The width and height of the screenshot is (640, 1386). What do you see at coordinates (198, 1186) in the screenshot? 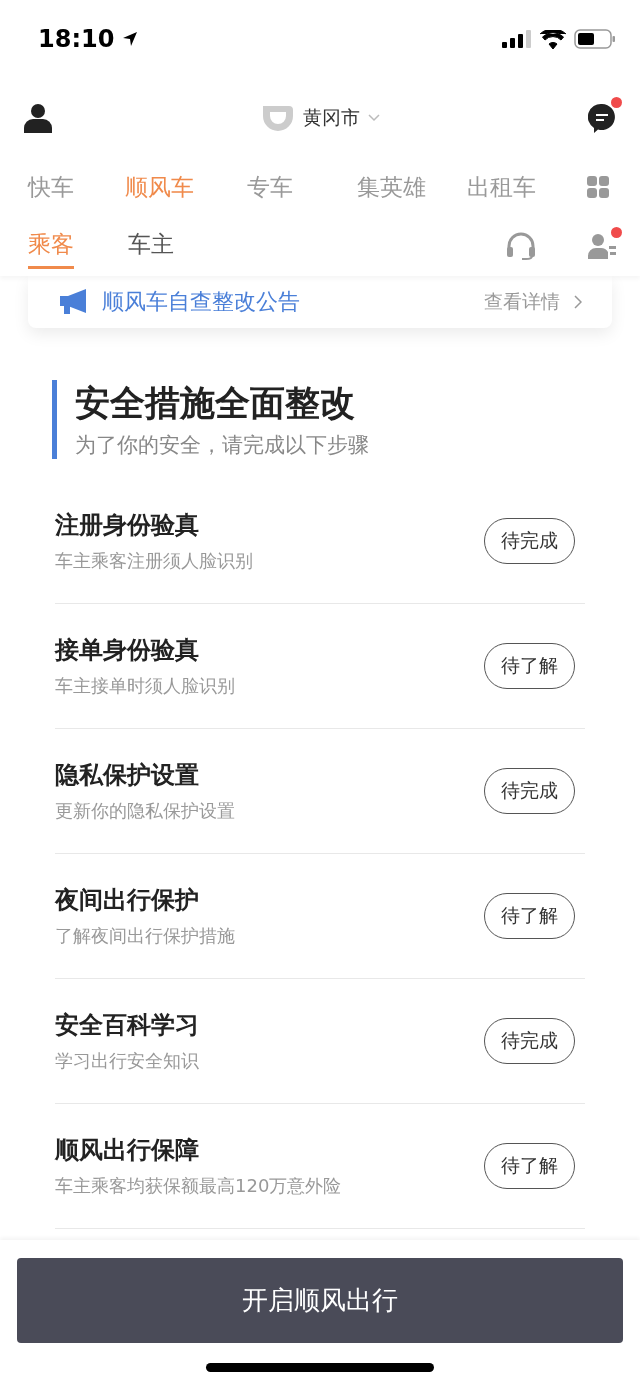
I see `step-description: 车主乘客均获保额最高120万意外险` at bounding box center [198, 1186].